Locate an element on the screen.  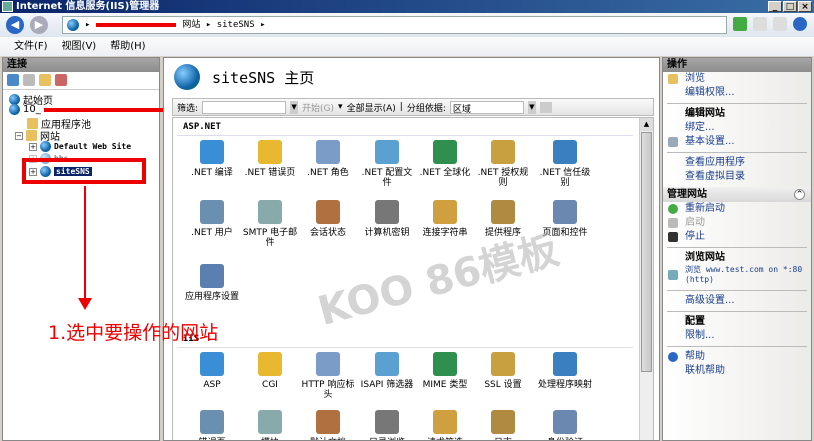
feature-item: 页面和控件 is located at coordinates (565, 219).